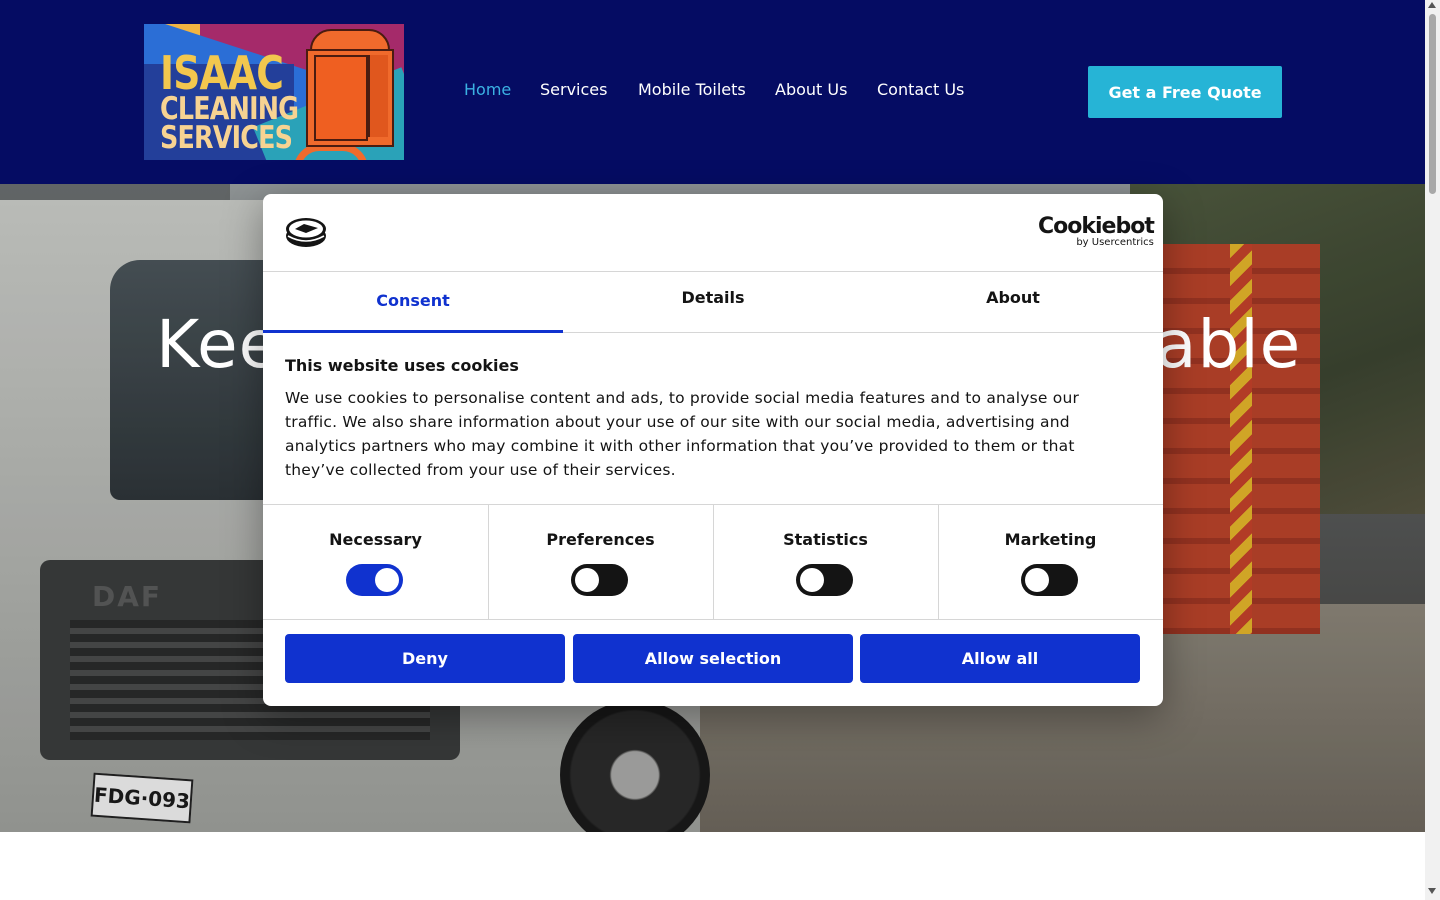 The height and width of the screenshot is (900, 1440). What do you see at coordinates (1432, 891) in the screenshot?
I see `scroll-down-arrow-icon` at bounding box center [1432, 891].